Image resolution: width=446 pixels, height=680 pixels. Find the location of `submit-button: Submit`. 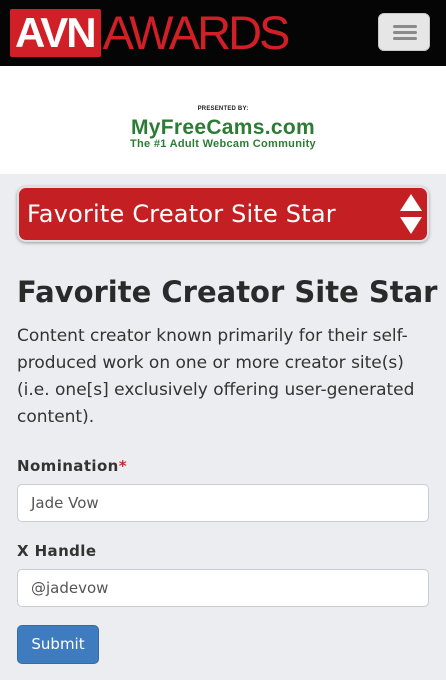

submit-button: Submit is located at coordinates (58, 644).